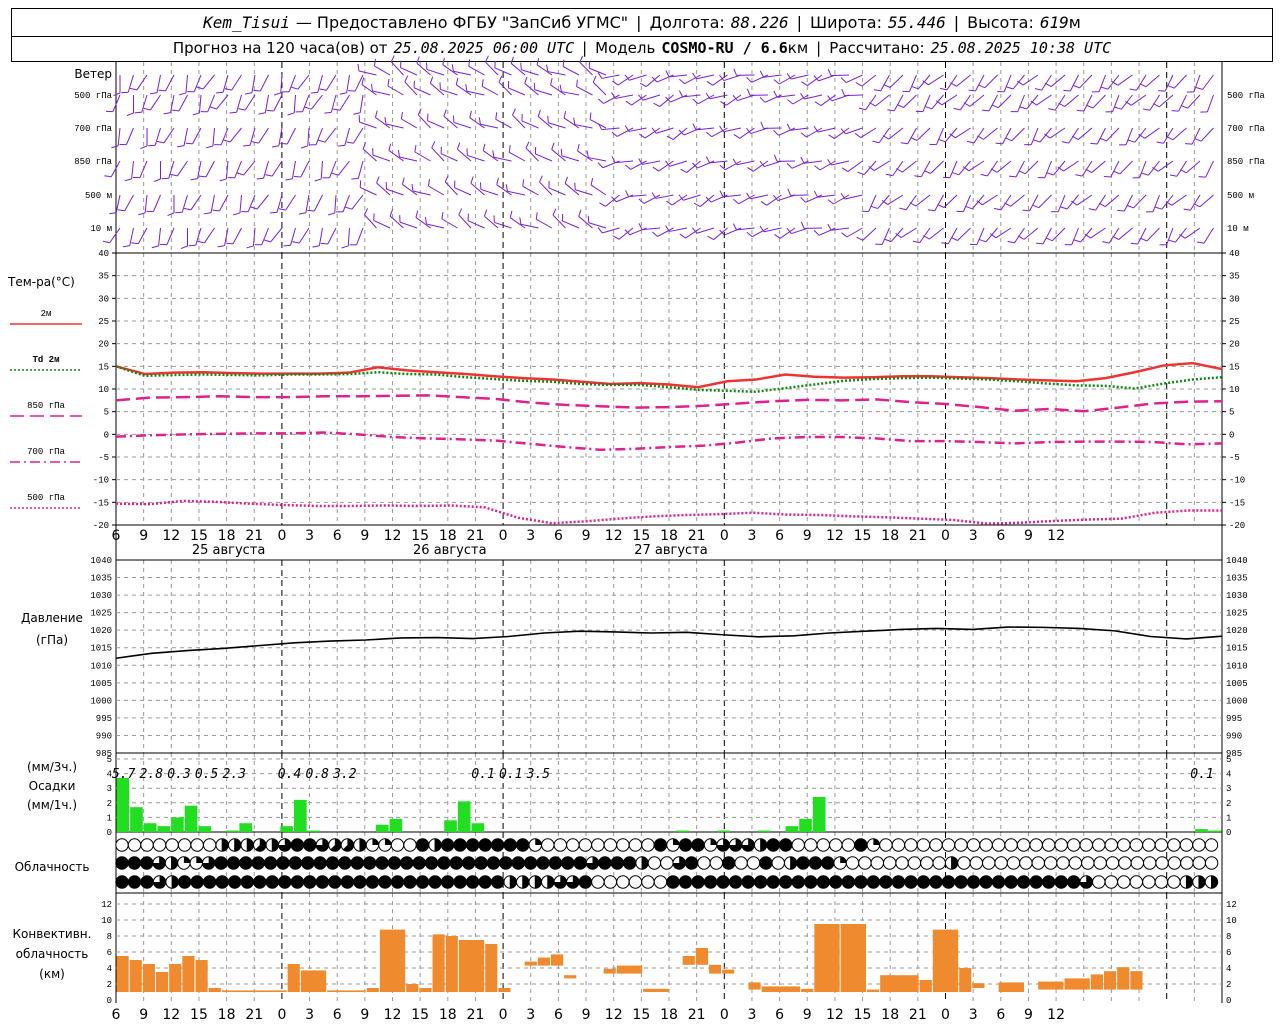 This screenshot has width=1280, height=1024. Describe the element at coordinates (103, 390) in the screenshot. I see `temp-y-tick-left: 10` at that location.